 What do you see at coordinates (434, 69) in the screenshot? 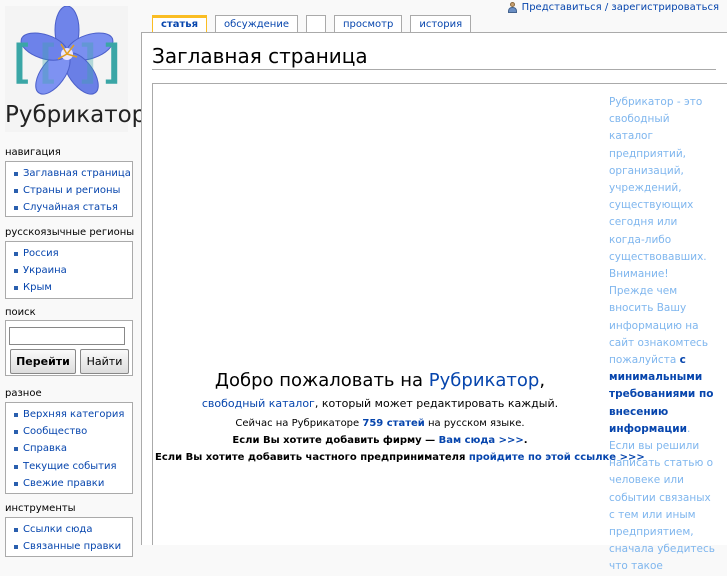
I see `title-divider` at bounding box center [434, 69].